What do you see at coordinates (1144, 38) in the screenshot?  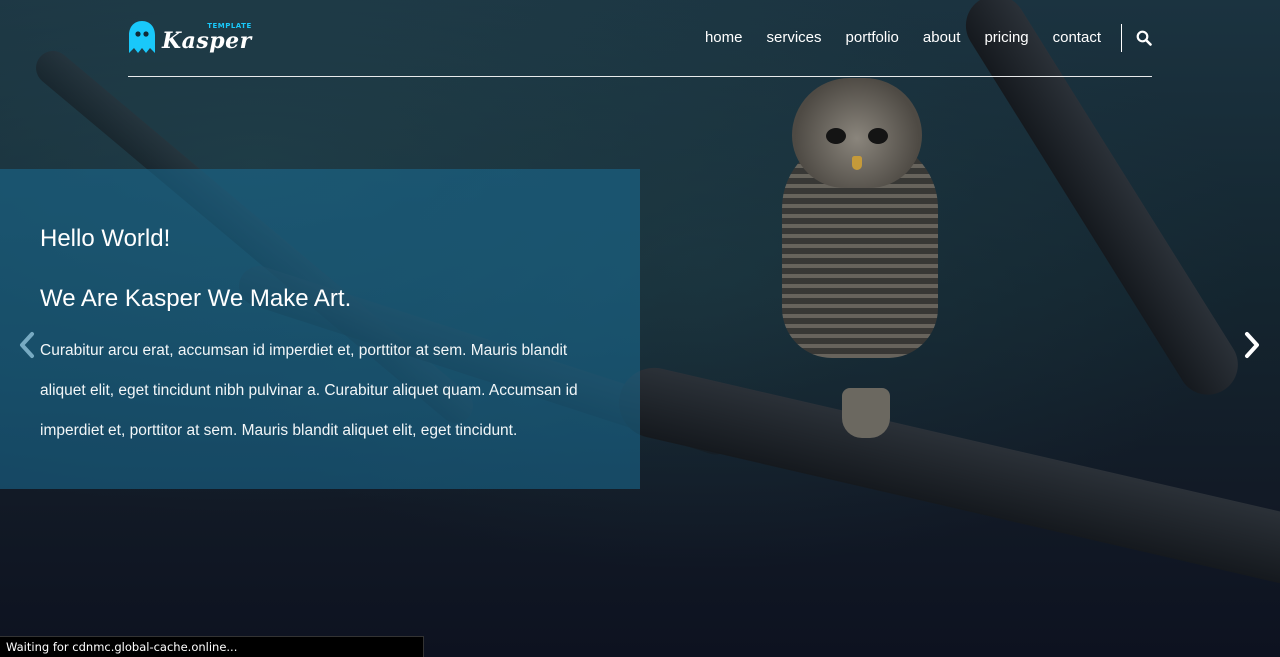 I see `search-icon` at bounding box center [1144, 38].